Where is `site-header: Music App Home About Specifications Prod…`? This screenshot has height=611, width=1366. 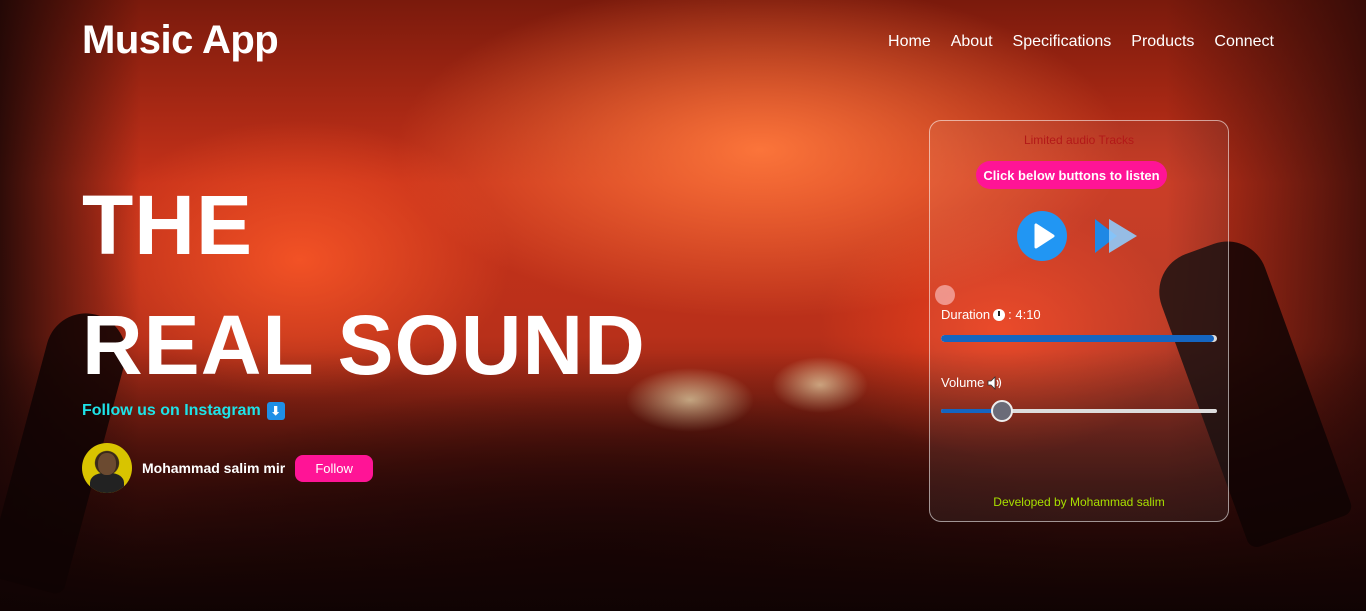 site-header: Music App Home About Specifications Prod… is located at coordinates (683, 45).